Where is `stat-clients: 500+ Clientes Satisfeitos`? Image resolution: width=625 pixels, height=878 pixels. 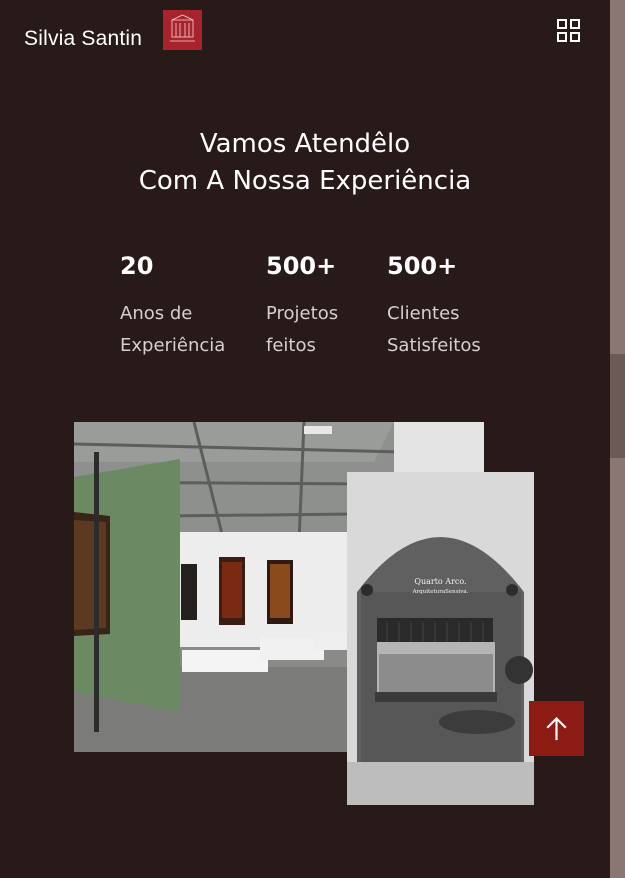
stat-clients: 500+ Clientes Satisfeitos is located at coordinates (434, 307).